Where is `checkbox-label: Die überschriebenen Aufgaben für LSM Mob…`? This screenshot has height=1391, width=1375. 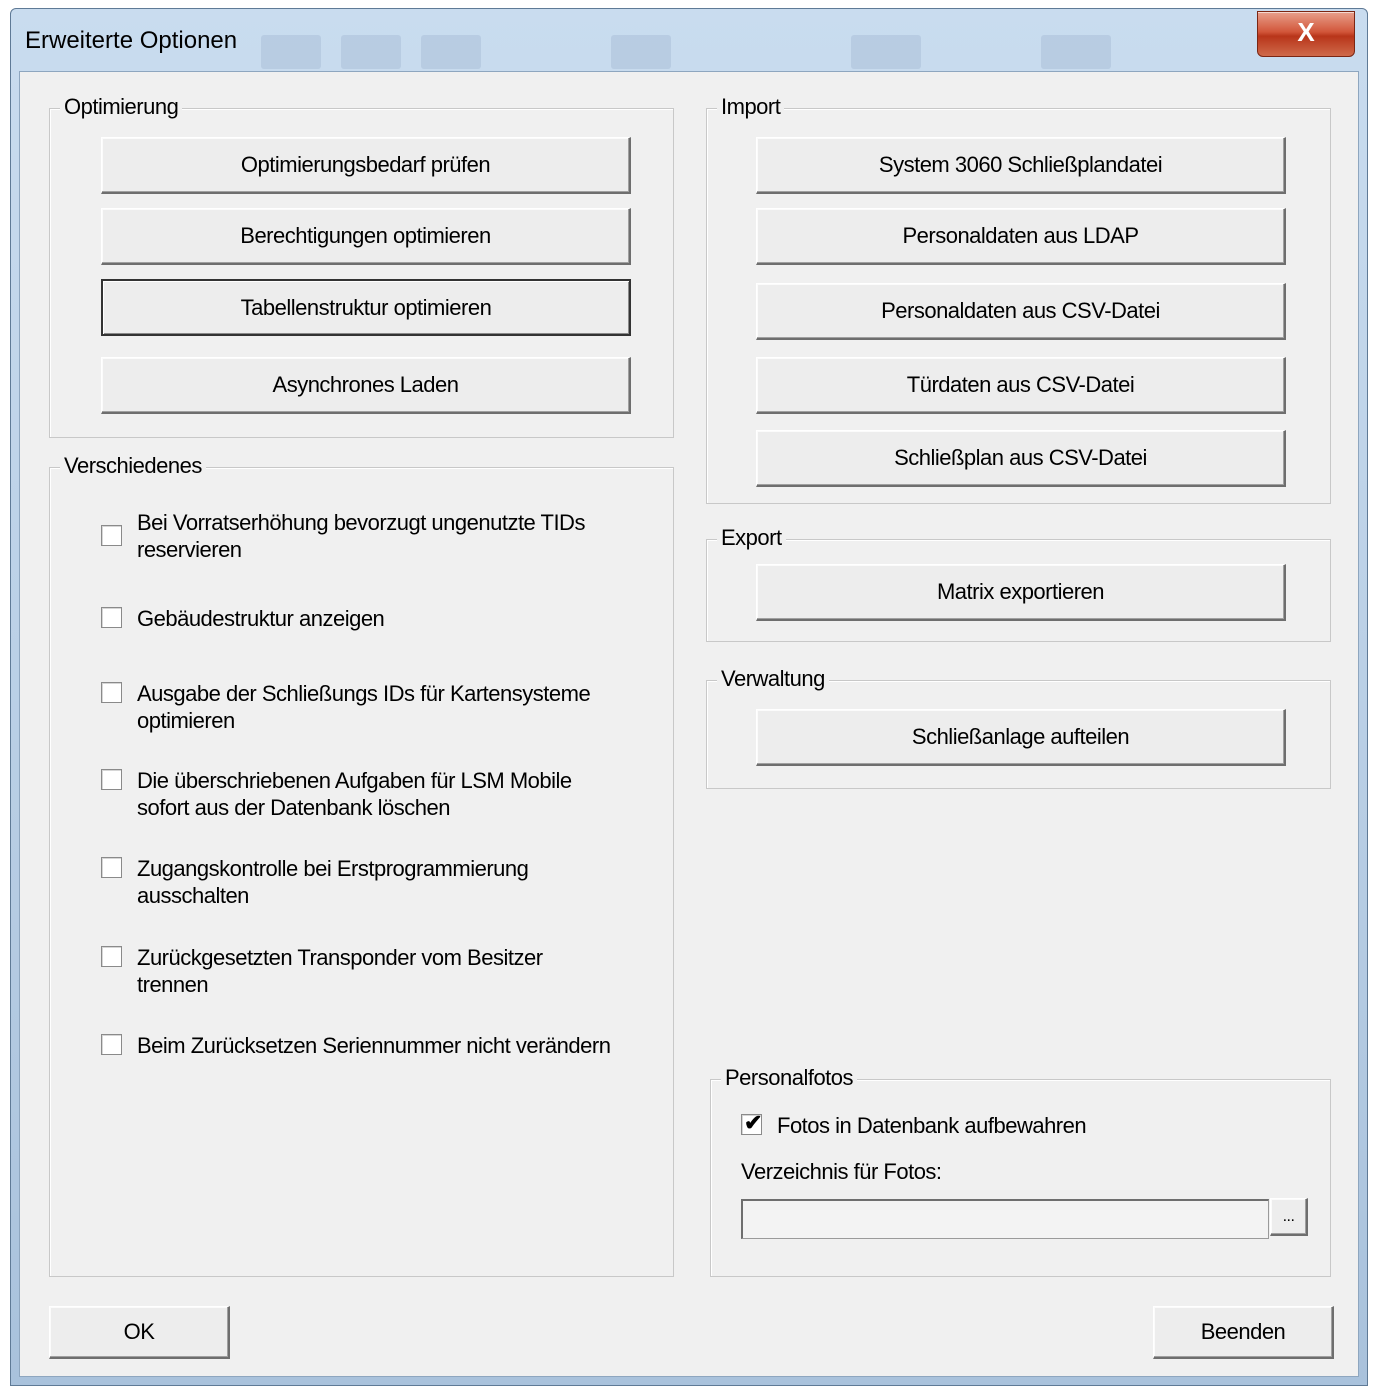 checkbox-label: Die überschriebenen Aufgaben für LSM Mob… is located at coordinates (354, 794).